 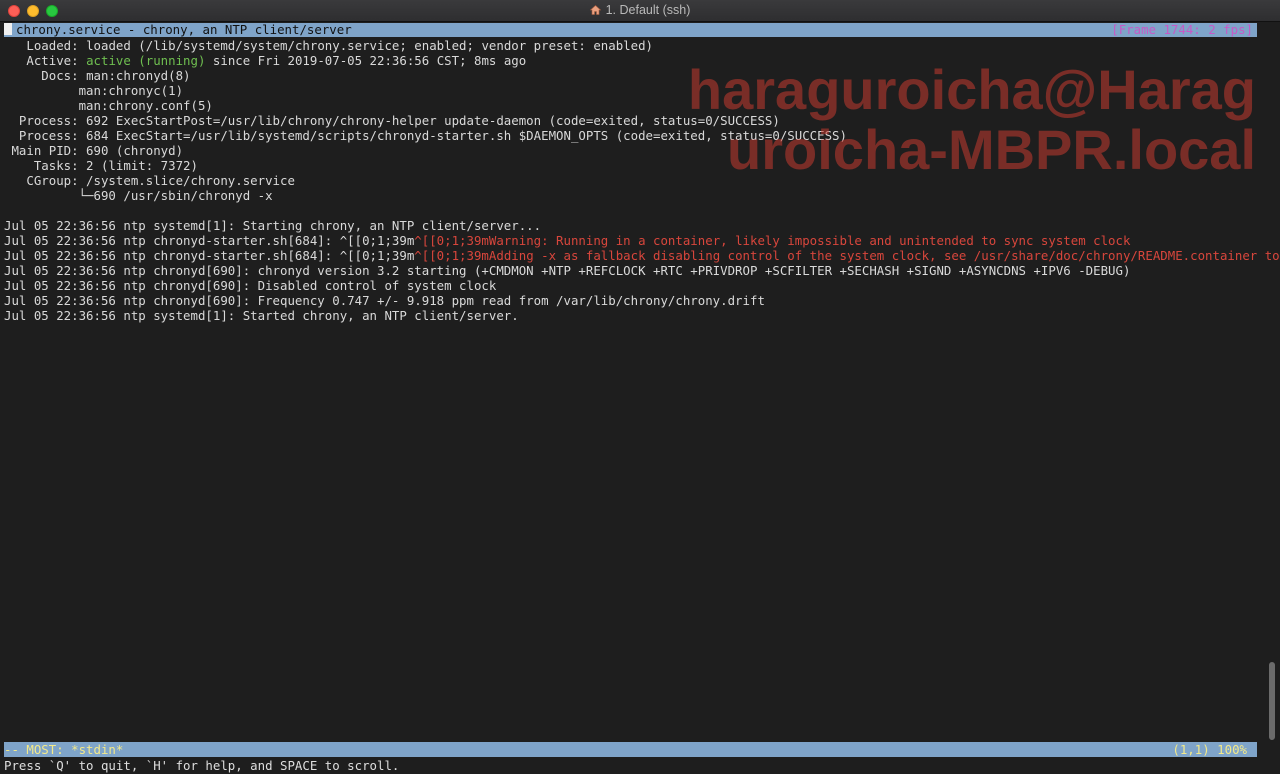 What do you see at coordinates (630, 749) in the screenshot?
I see `pager-status-bar: -- MOST: *stdin* (1,1) 100%` at bounding box center [630, 749].